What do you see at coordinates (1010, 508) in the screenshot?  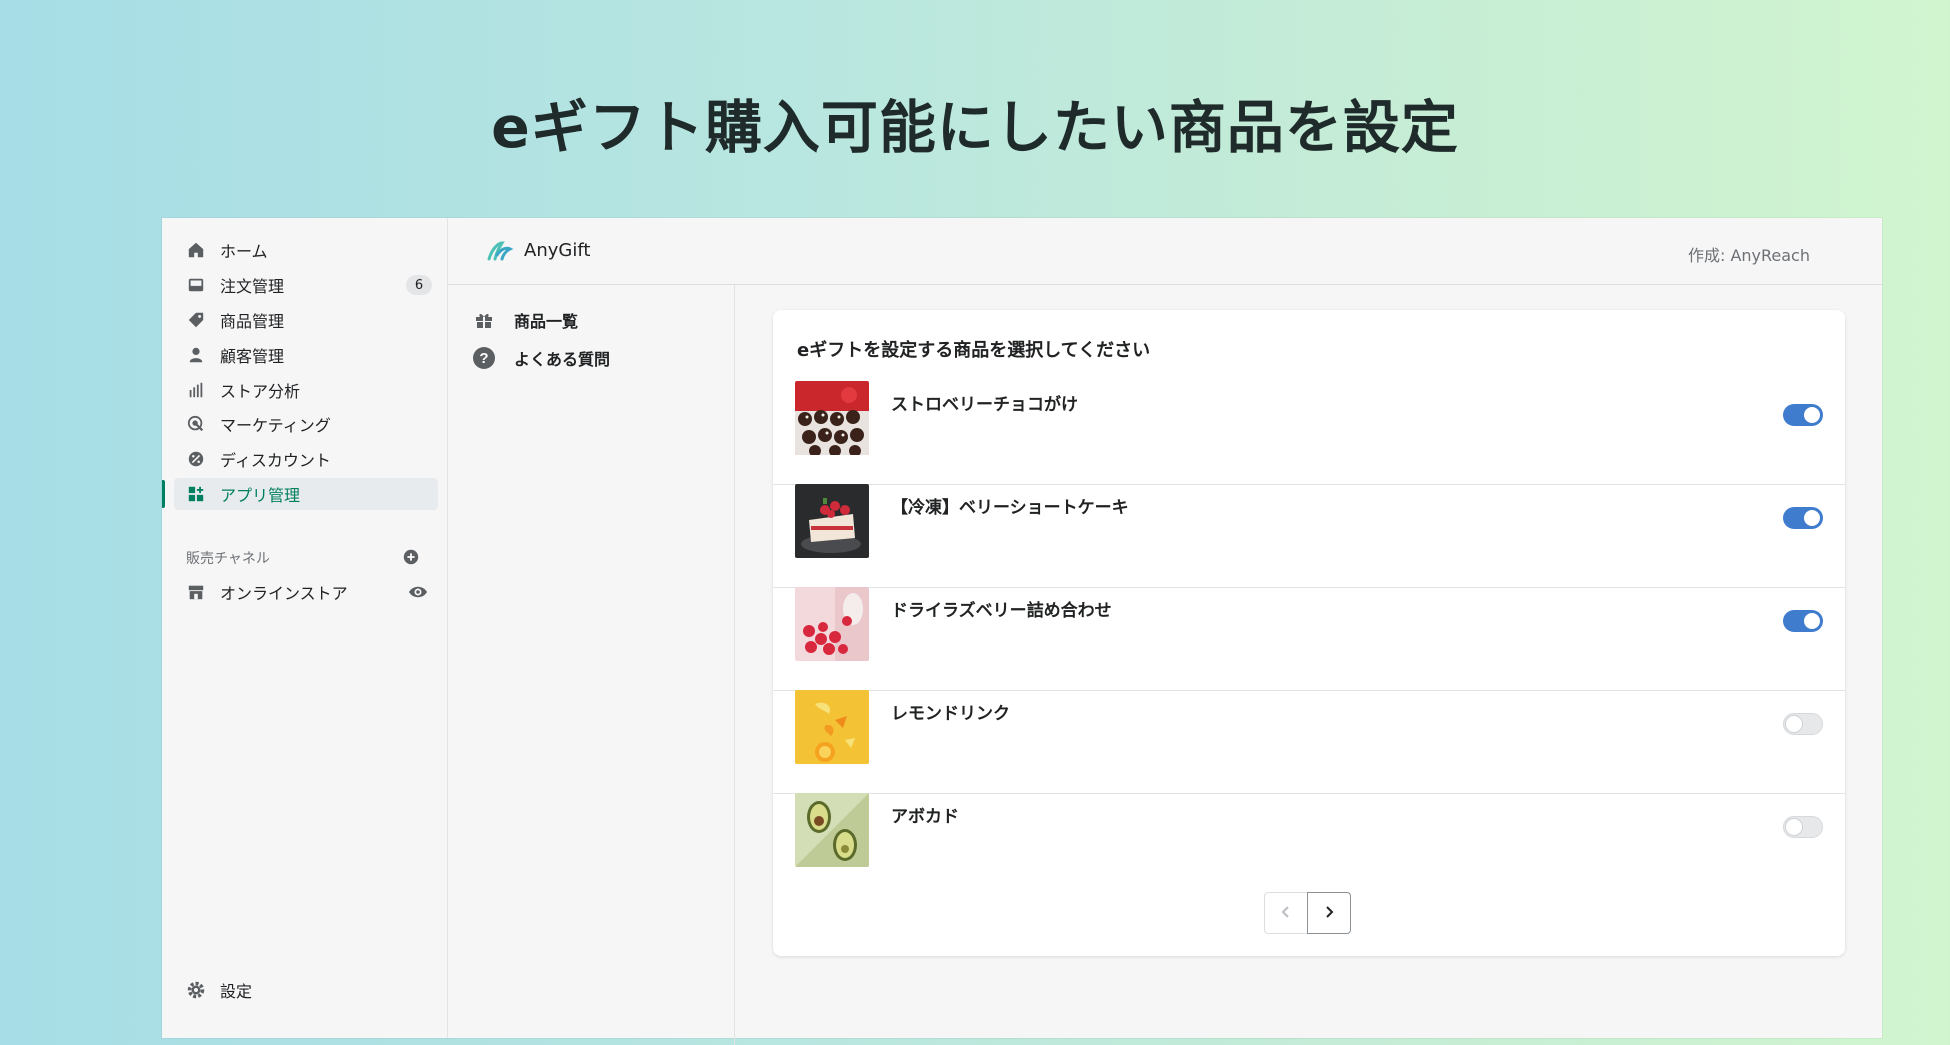 I see `product-name: 【冷凍】ベリーショートケーキ` at bounding box center [1010, 508].